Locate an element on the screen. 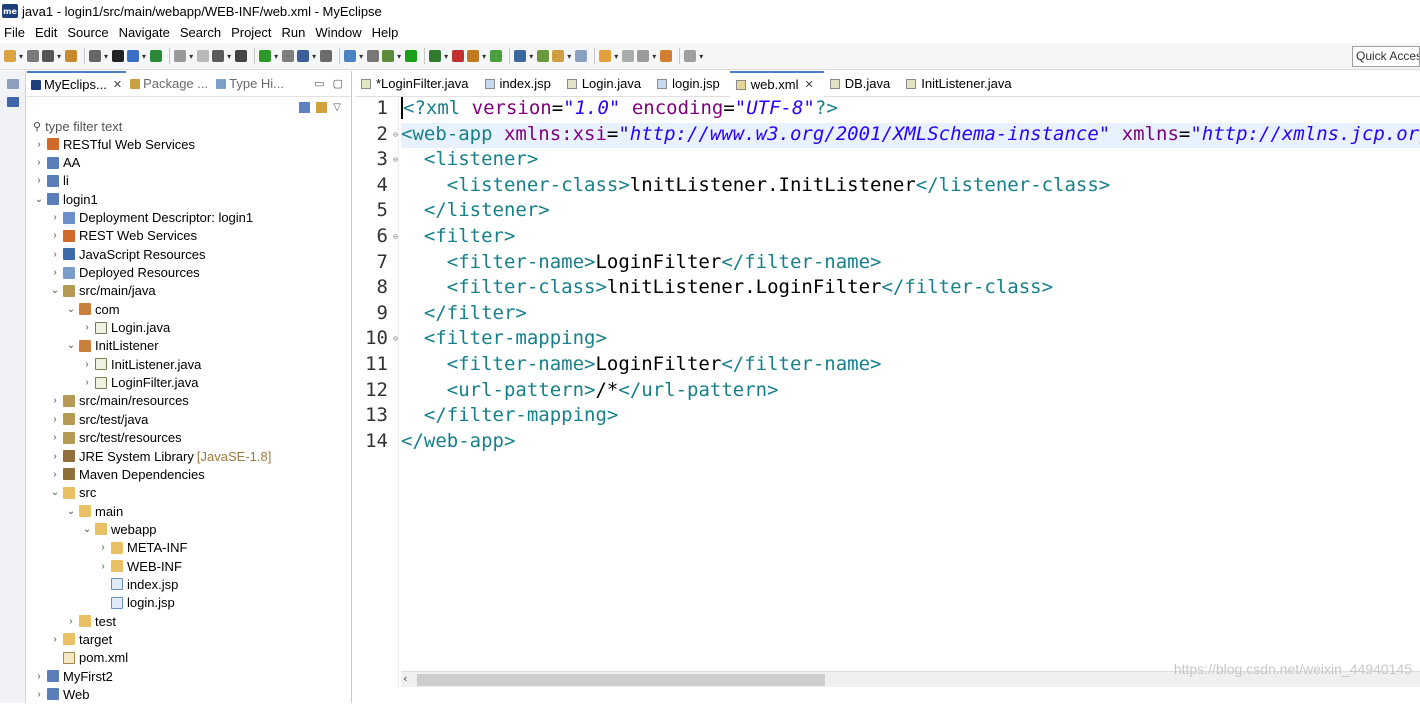 This screenshot has height=704, width=1420. toolbar-button-5-icon is located at coordinates (95, 56).